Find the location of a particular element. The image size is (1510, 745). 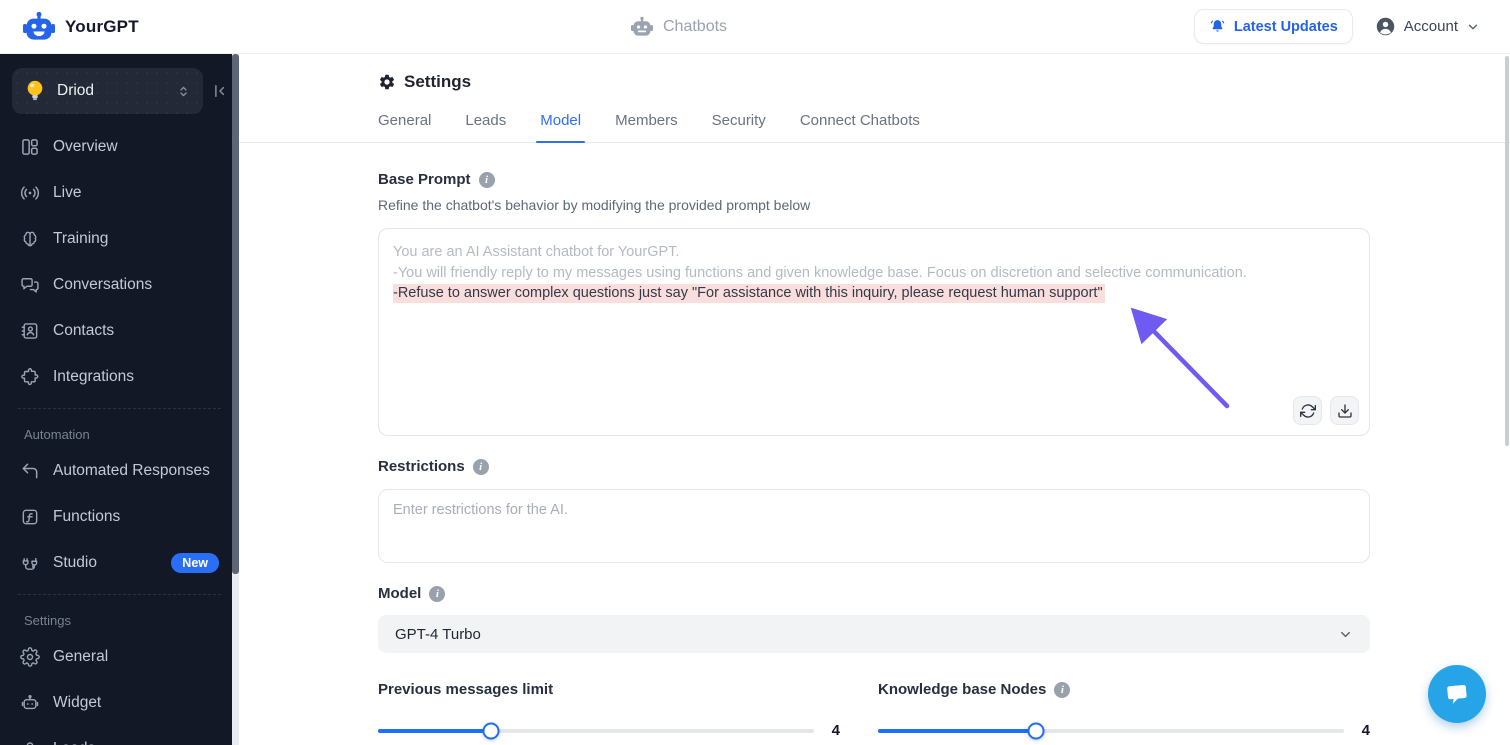

sidebar-item-automated-responses: Automated Responses is located at coordinates (119, 471).